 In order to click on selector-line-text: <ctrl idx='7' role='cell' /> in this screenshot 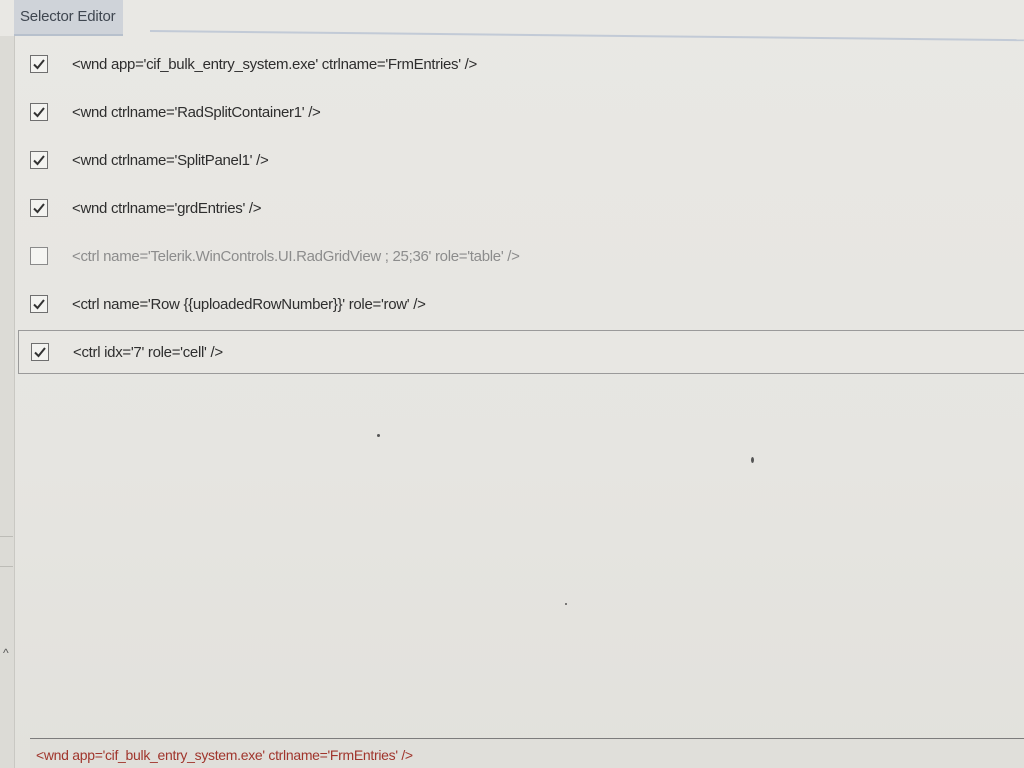, I will do `click(148, 352)`.